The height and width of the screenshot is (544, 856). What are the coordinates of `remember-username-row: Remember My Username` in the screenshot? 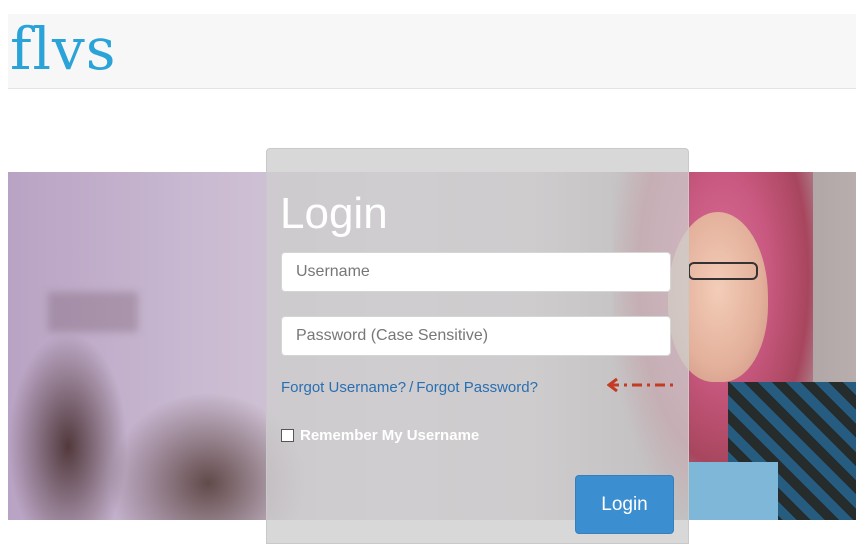 It's located at (380, 435).